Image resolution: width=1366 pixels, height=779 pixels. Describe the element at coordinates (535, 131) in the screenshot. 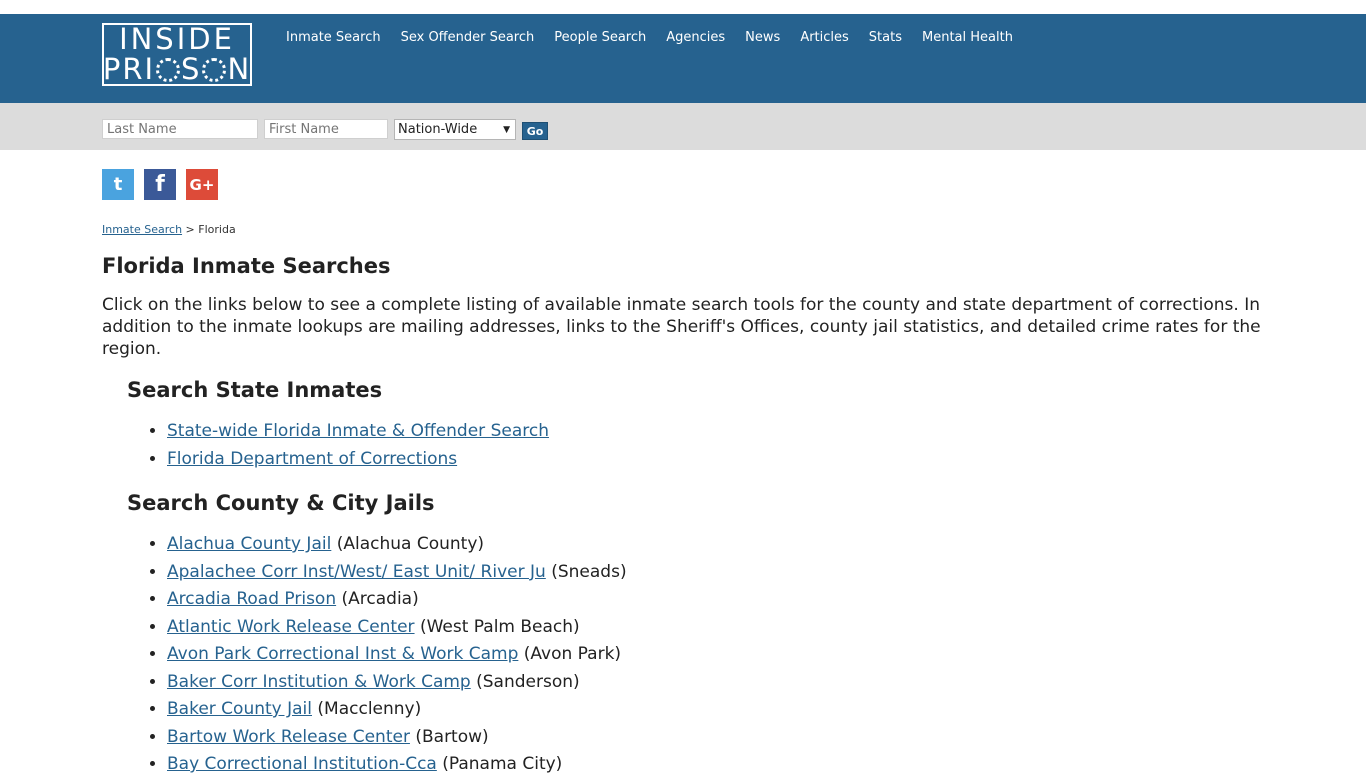

I see `go-button: Go` at that location.